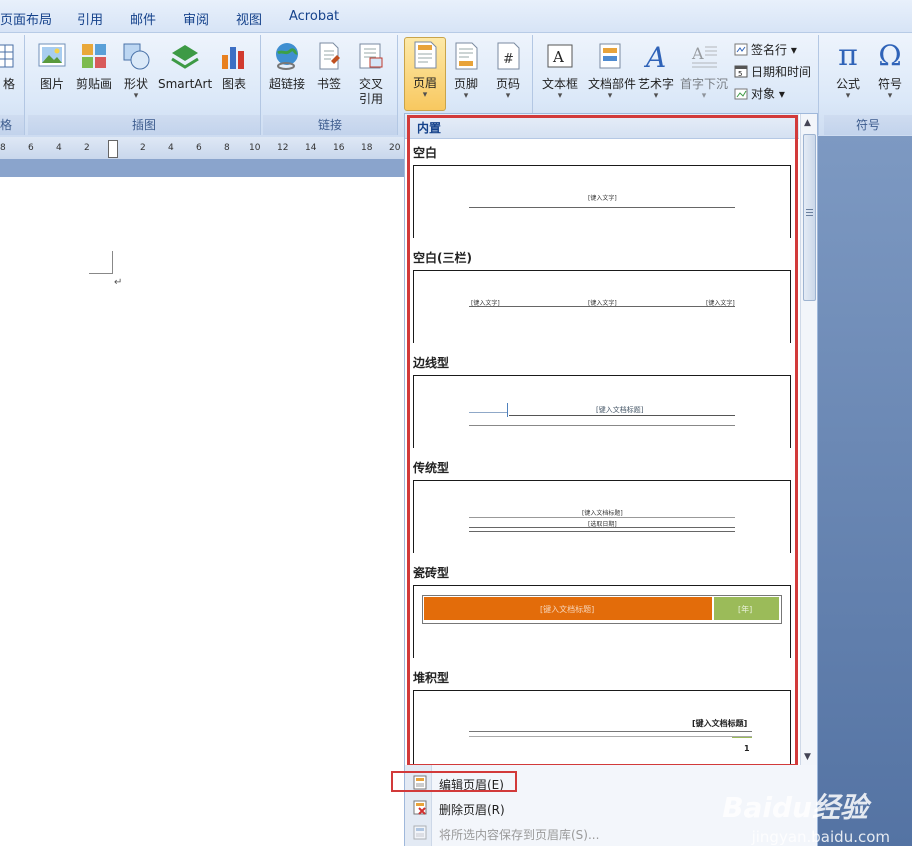  Describe the element at coordinates (26, 18) in the screenshot. I see `tab-page-layout: 页面布局` at that location.